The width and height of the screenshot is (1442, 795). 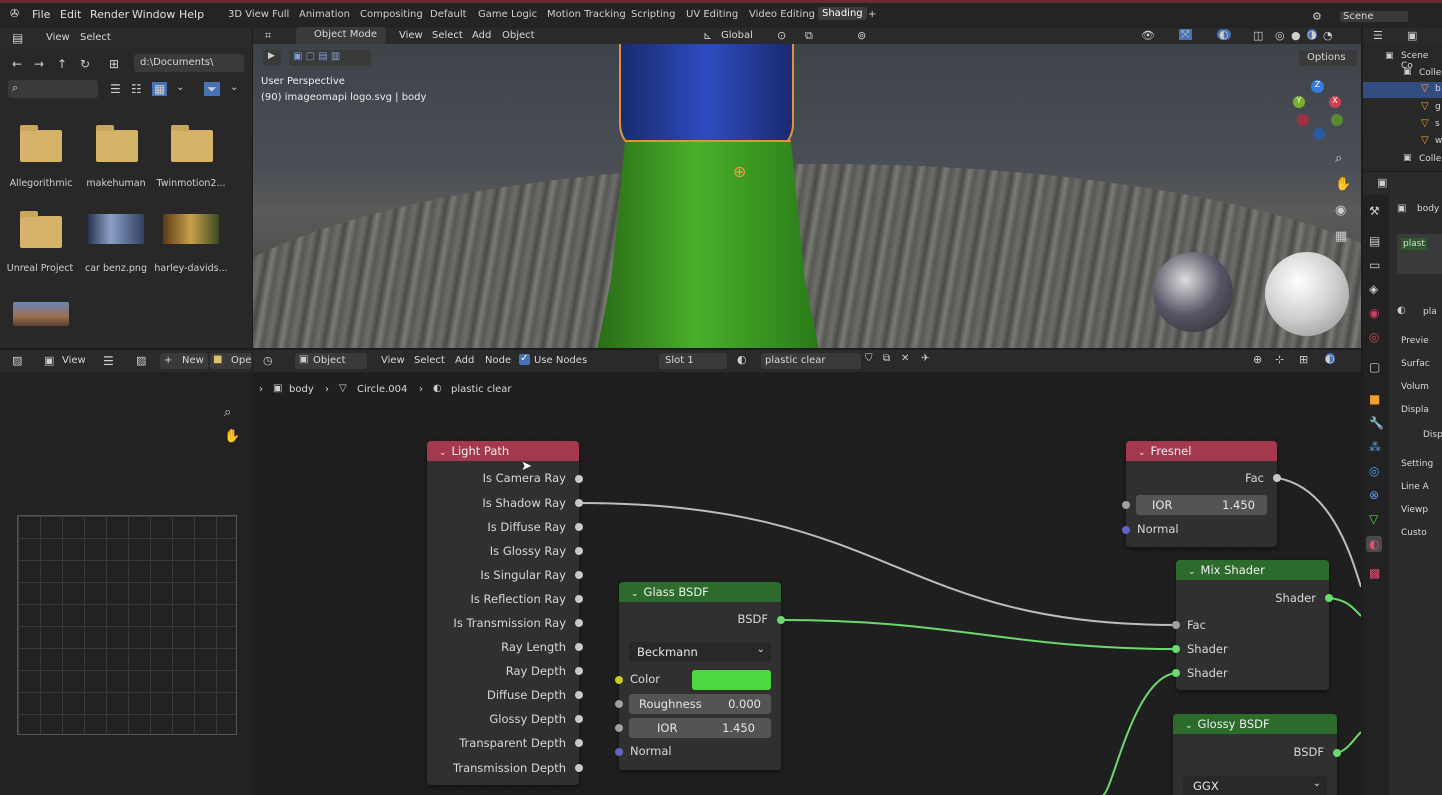 What do you see at coordinates (861, 35) in the screenshot?
I see `proportional-edit-icon: ⊚` at bounding box center [861, 35].